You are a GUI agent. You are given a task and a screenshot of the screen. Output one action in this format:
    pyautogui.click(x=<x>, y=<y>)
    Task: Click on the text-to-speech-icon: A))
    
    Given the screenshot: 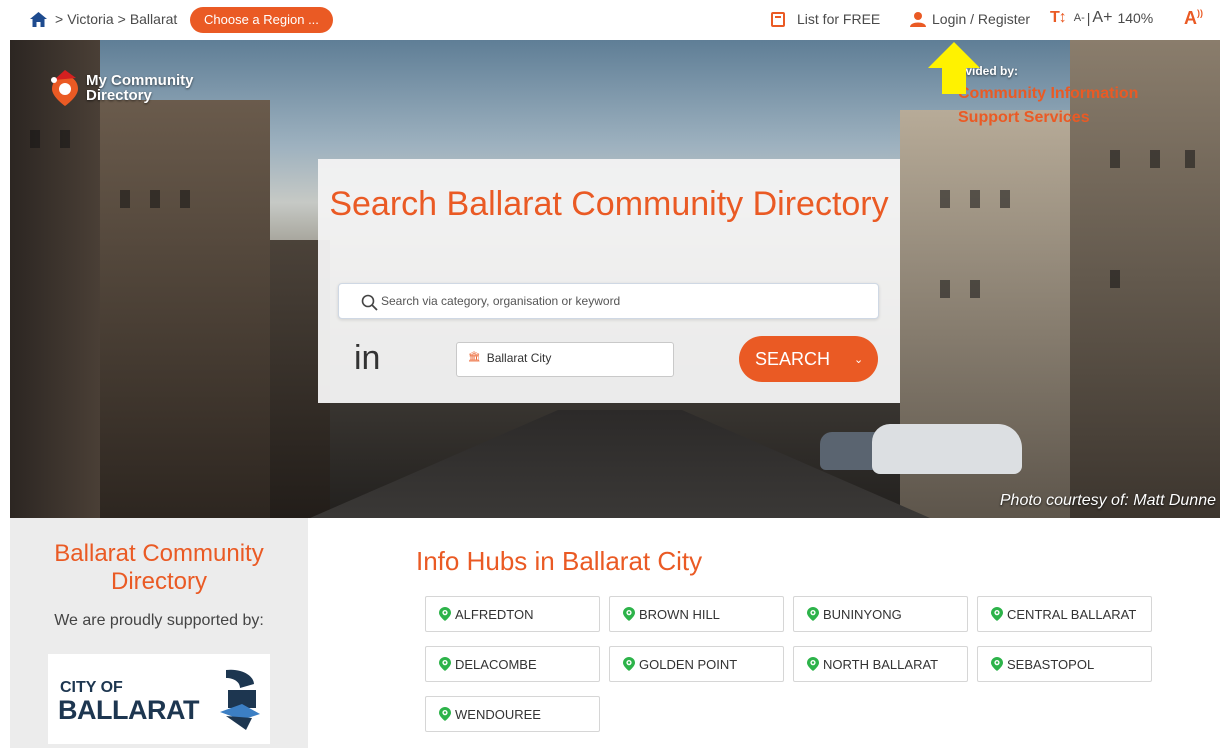 What is the action you would take?
    pyautogui.click(x=1193, y=18)
    